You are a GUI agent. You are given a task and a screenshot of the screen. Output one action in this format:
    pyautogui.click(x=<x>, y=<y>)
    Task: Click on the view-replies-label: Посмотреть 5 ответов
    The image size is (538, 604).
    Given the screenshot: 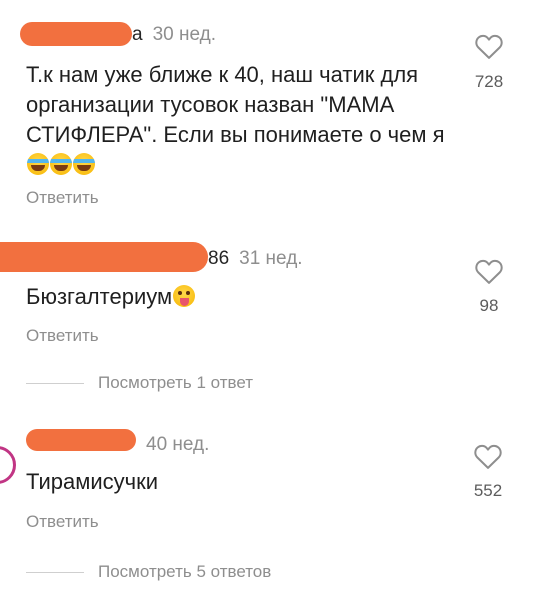 What is the action you would take?
    pyautogui.click(x=184, y=572)
    